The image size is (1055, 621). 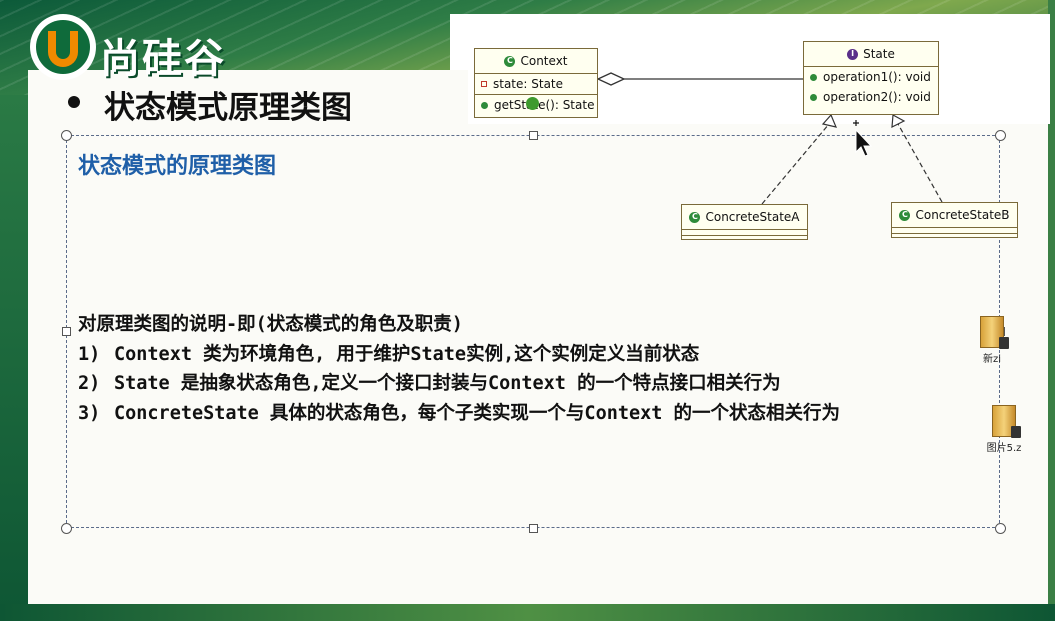 I want to click on resize-handle-top, so click(x=533, y=135).